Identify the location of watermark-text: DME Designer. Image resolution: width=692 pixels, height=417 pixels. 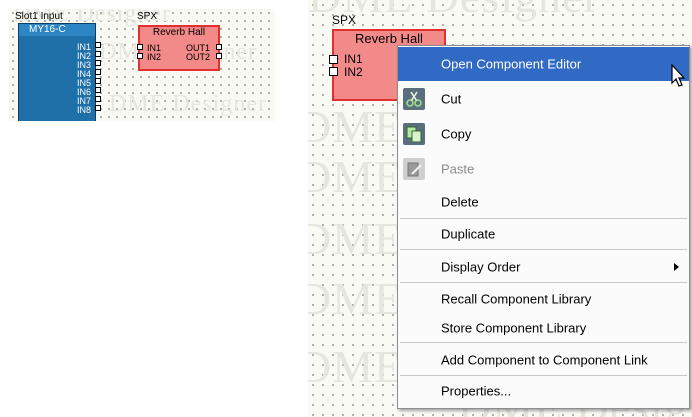
(188, 104).